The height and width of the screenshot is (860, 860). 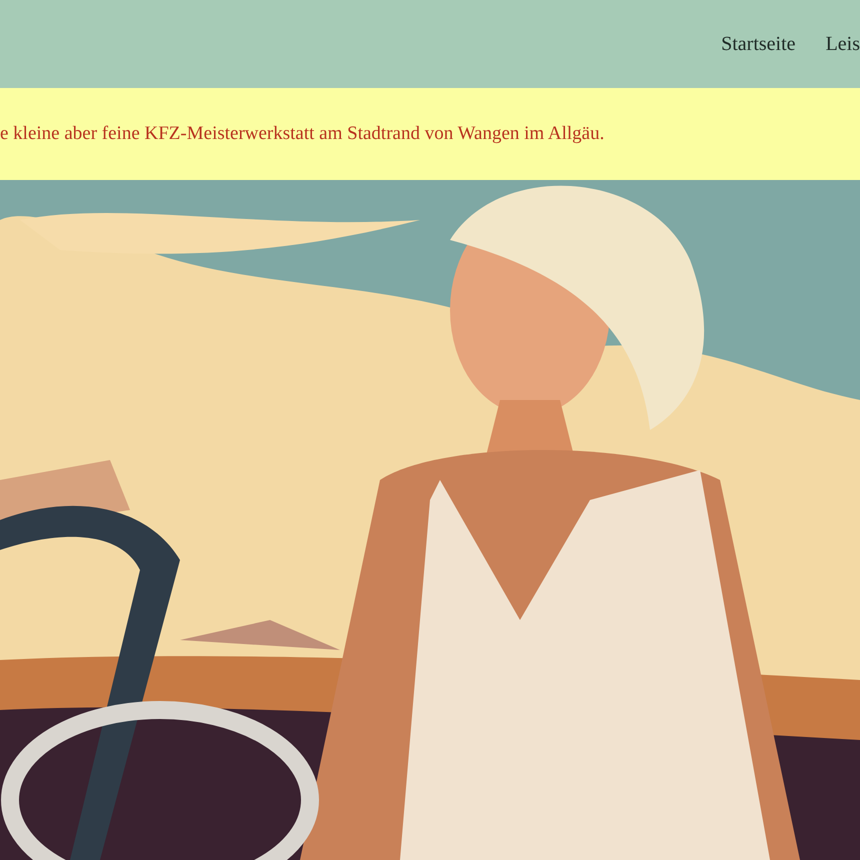 What do you see at coordinates (843, 44) in the screenshot?
I see `nav-link: Leis` at bounding box center [843, 44].